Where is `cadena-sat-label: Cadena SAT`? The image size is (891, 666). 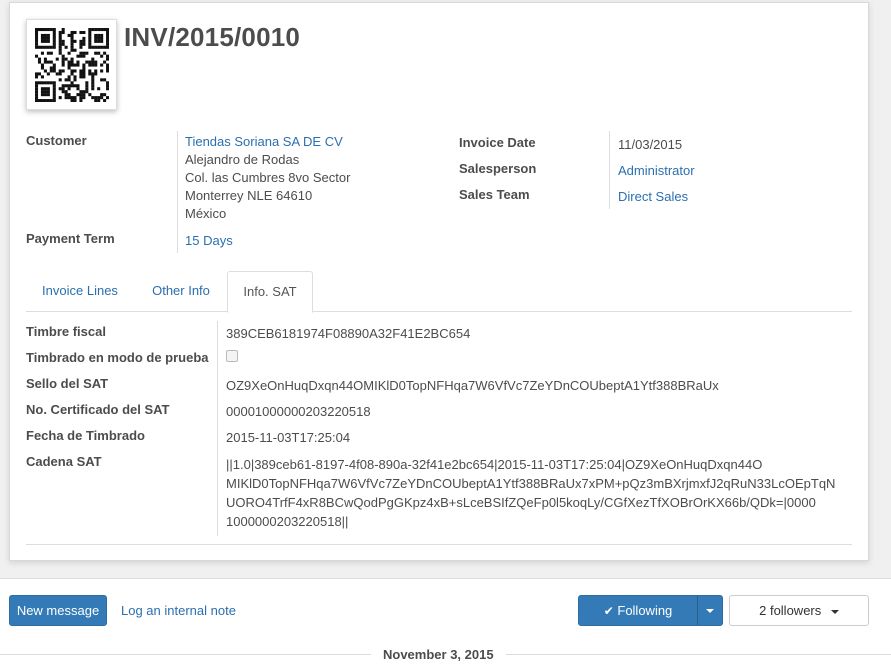
cadena-sat-label: Cadena SAT is located at coordinates (64, 461).